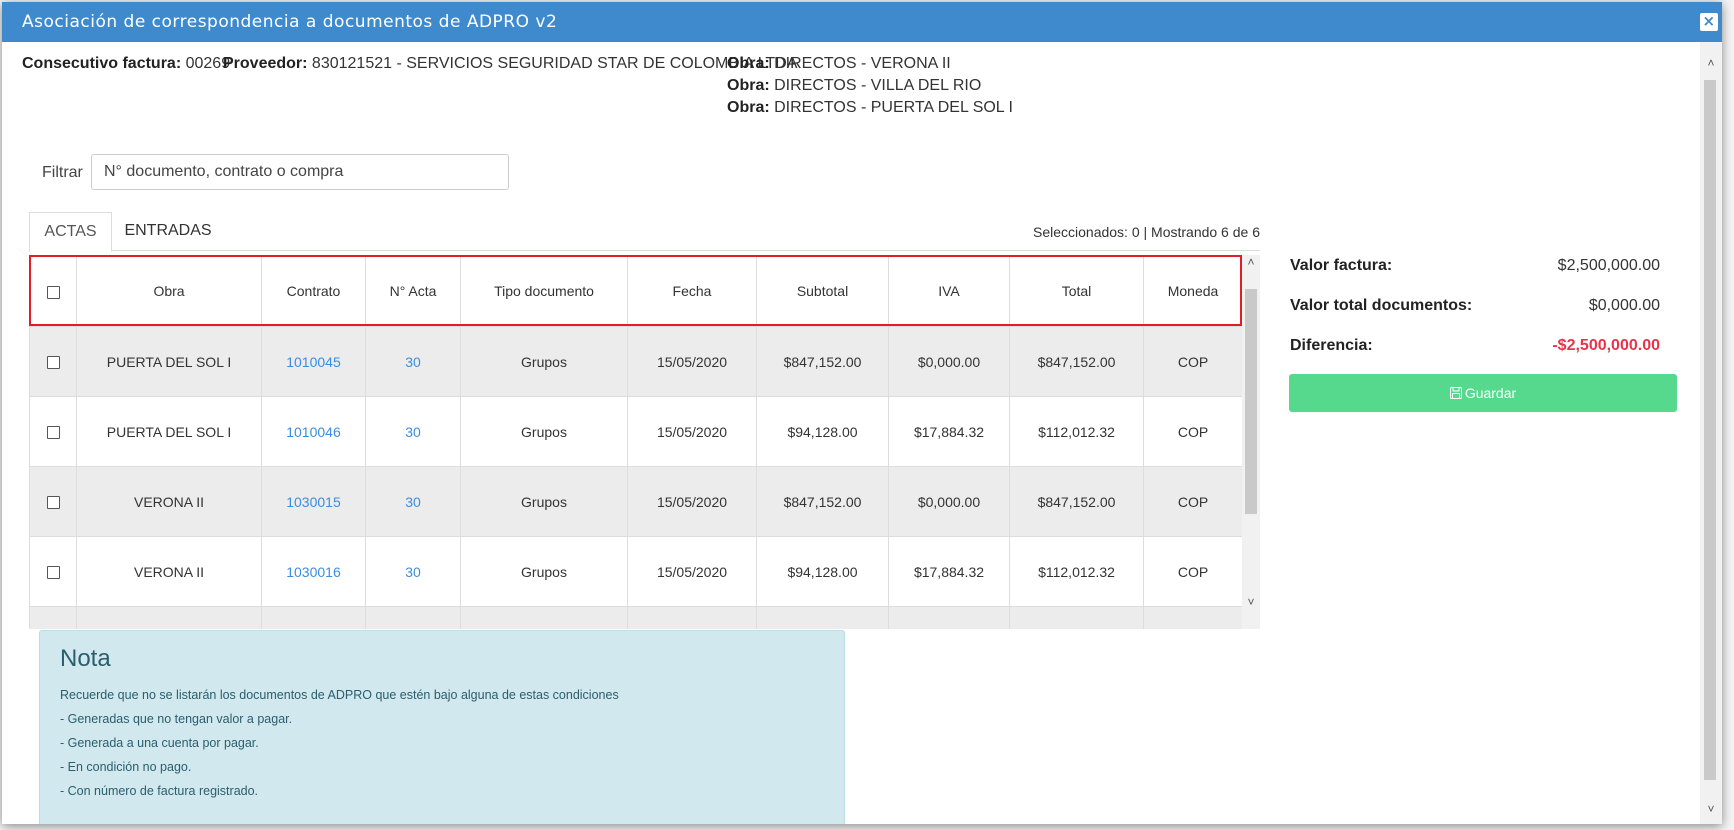 The width and height of the screenshot is (1734, 830). I want to click on header-tipo-documento: Tipo documento, so click(544, 291).